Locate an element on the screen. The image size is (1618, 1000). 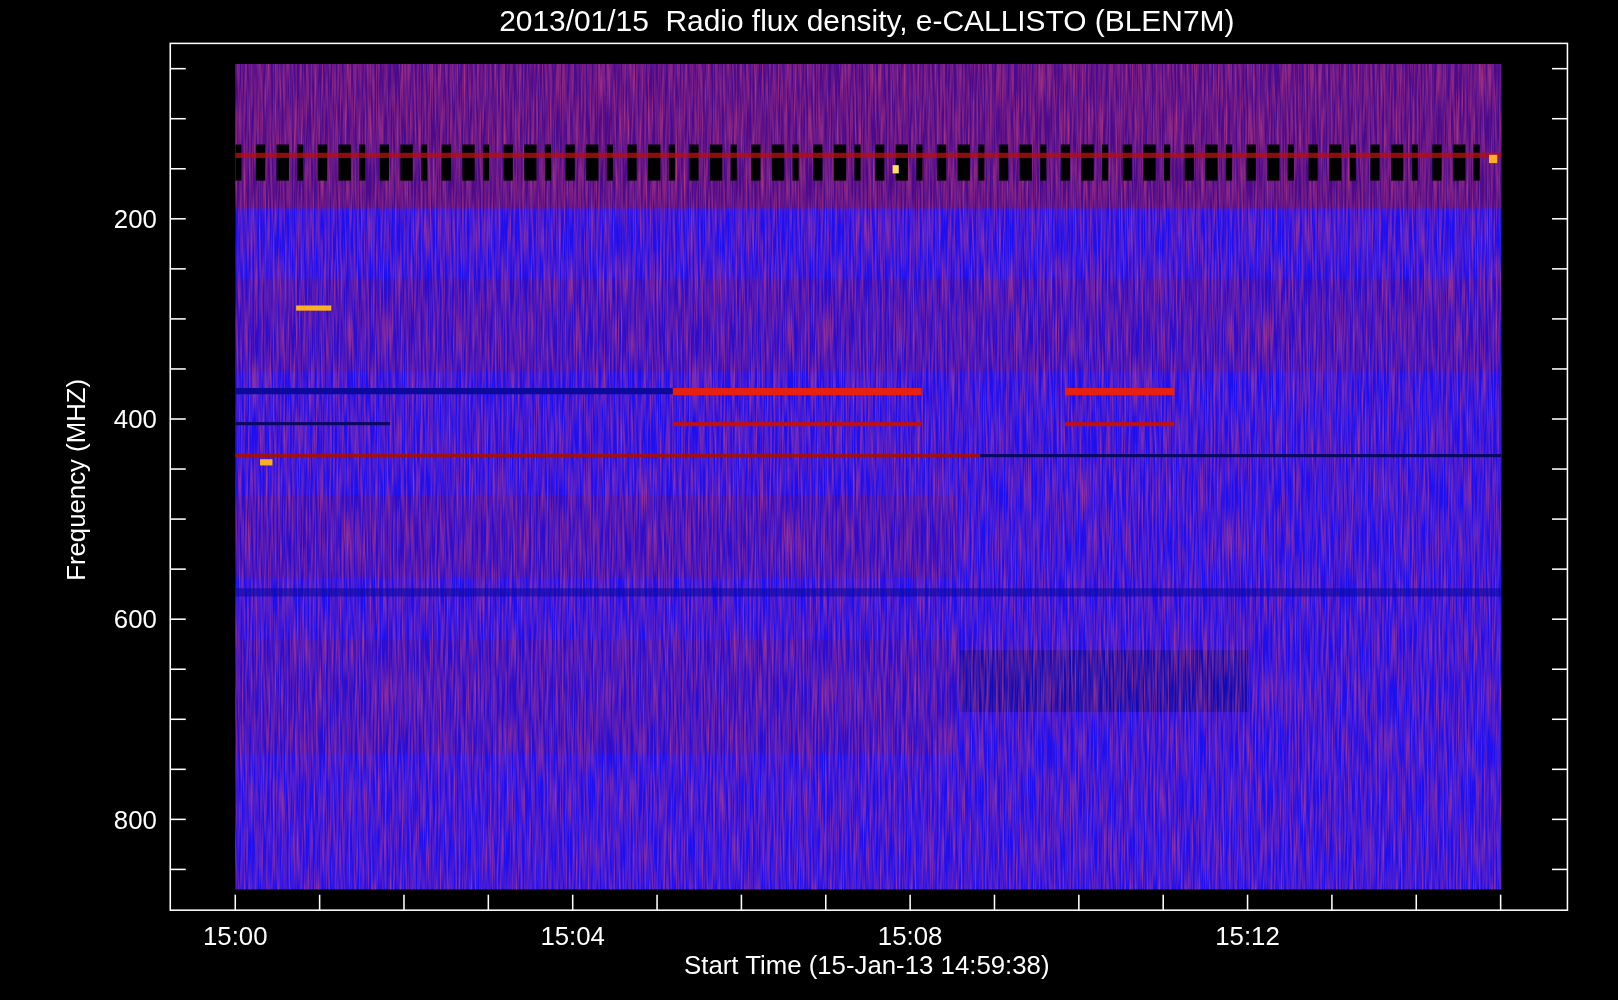
y-axis-label: Frequency (MHZ) is located at coordinates (75, 479).